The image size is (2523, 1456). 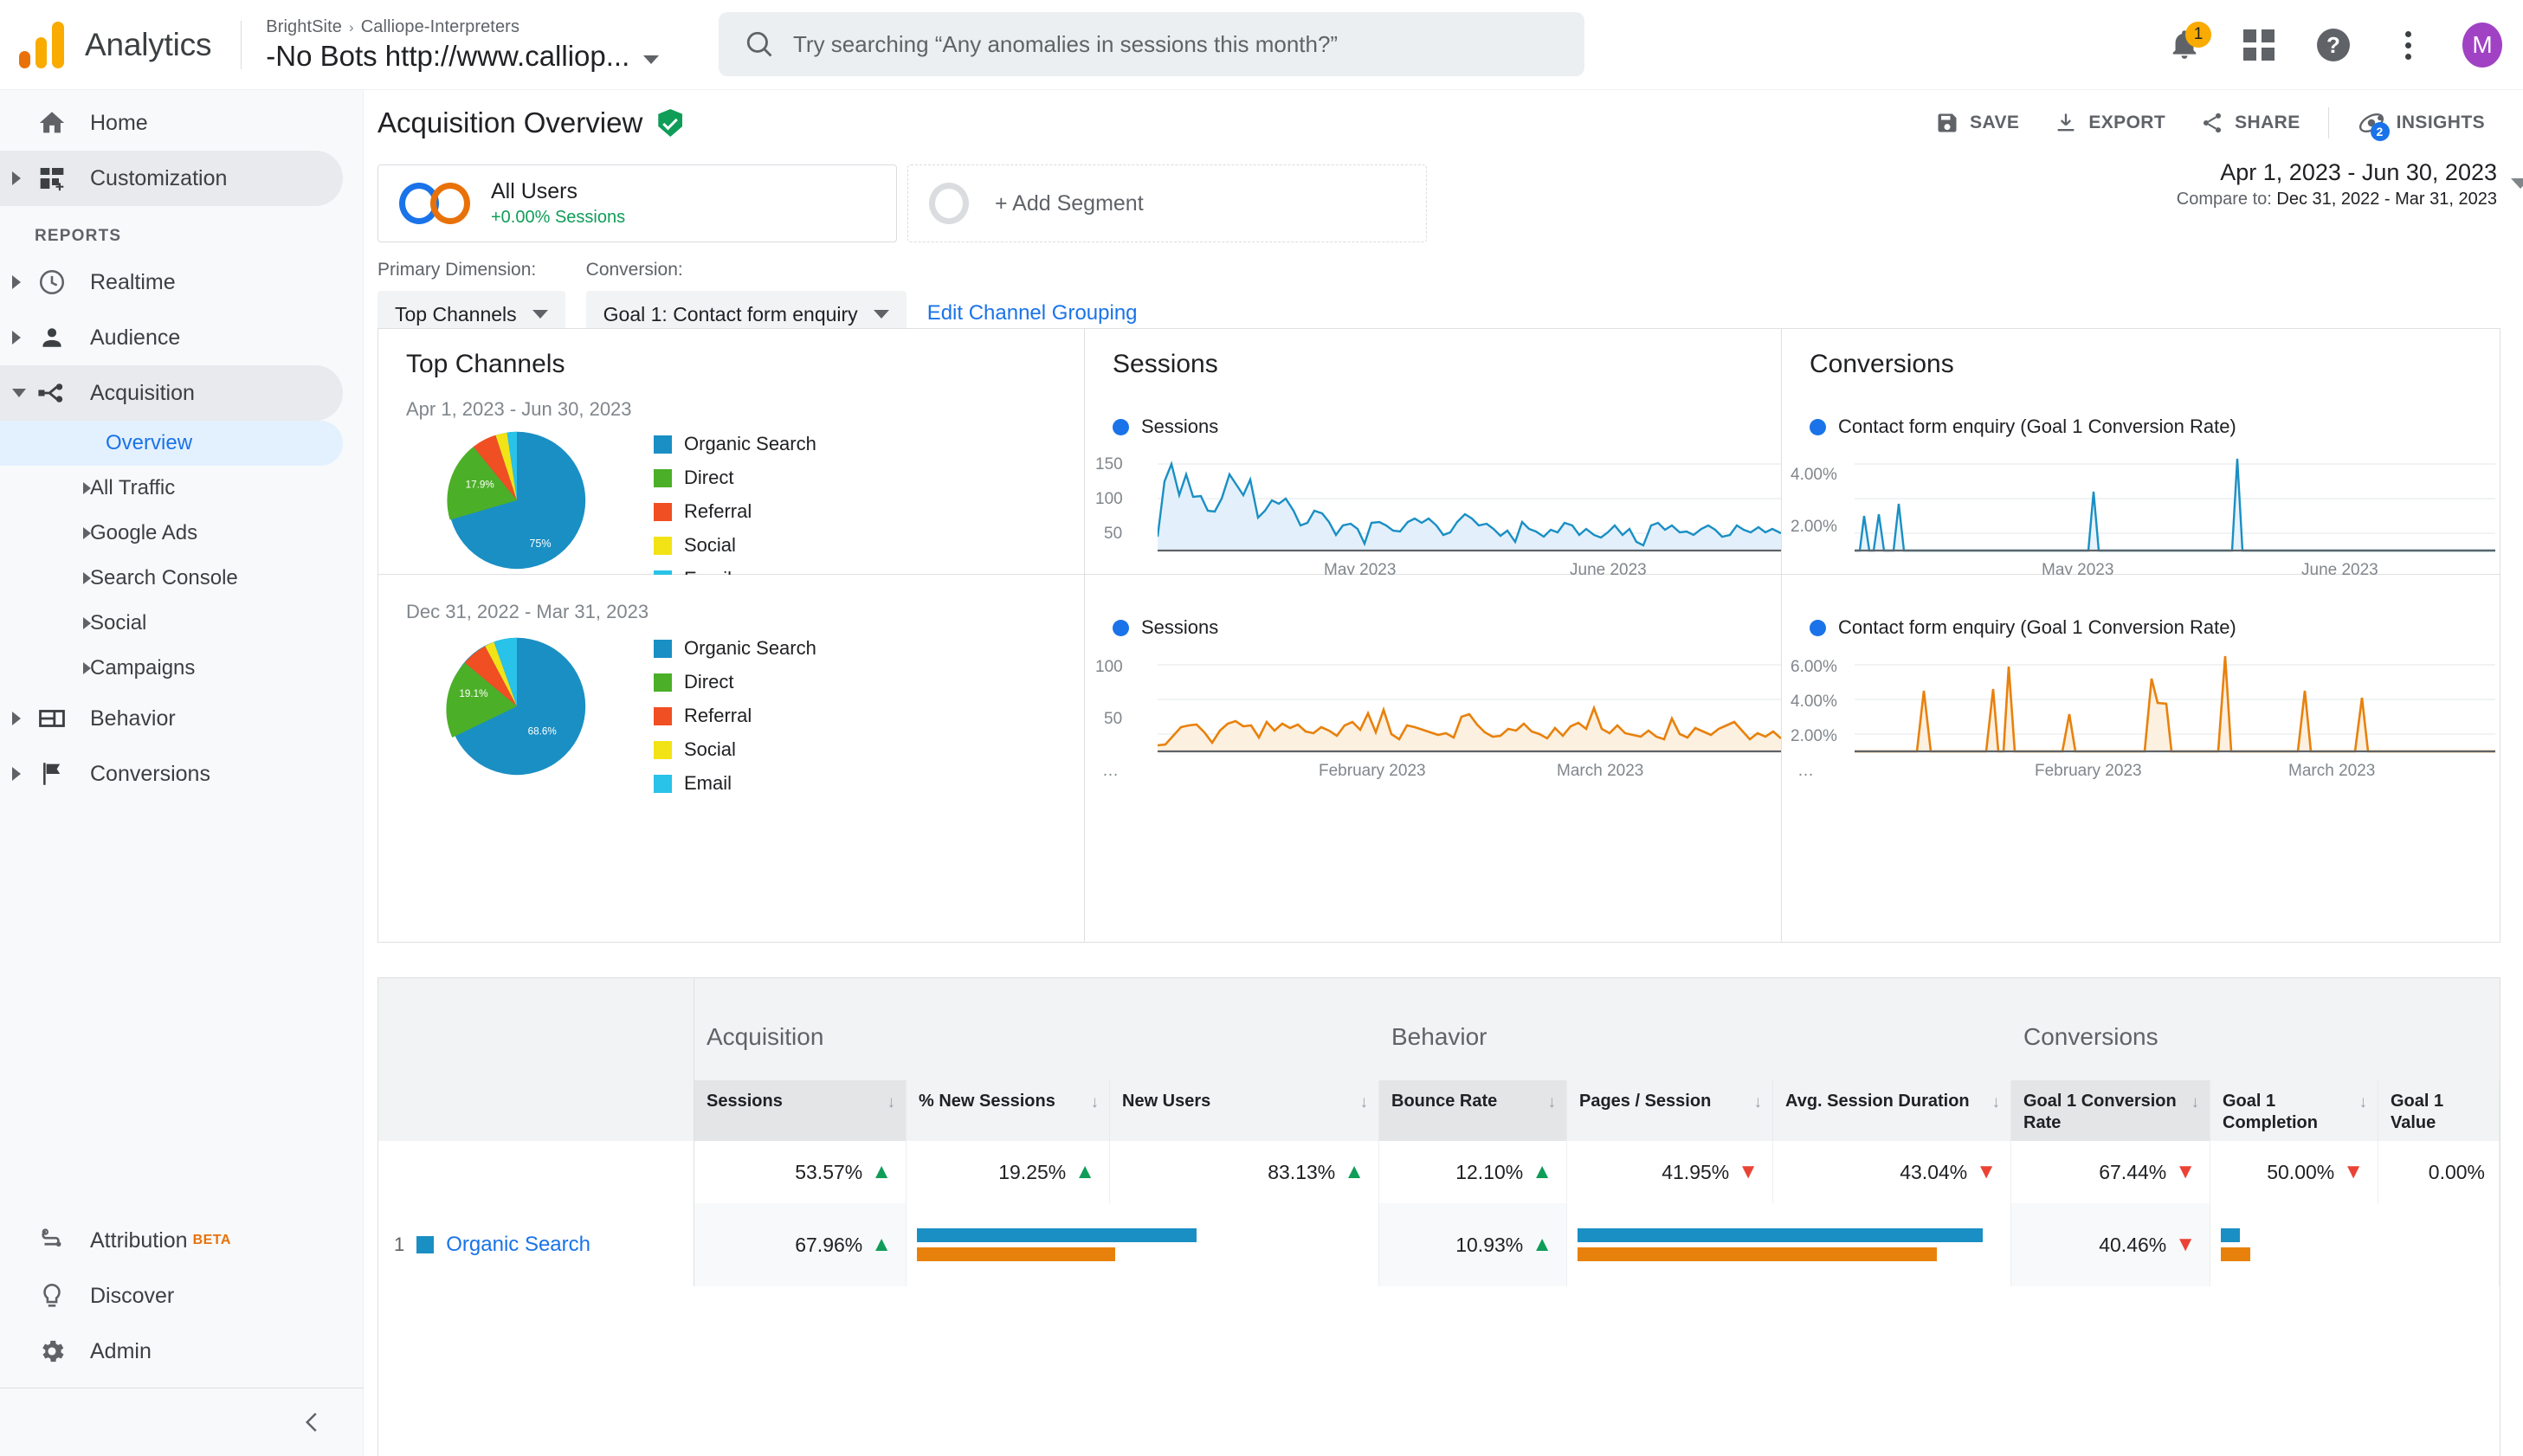 I want to click on sessions-legend-compare: Sessions, so click(x=1165, y=627).